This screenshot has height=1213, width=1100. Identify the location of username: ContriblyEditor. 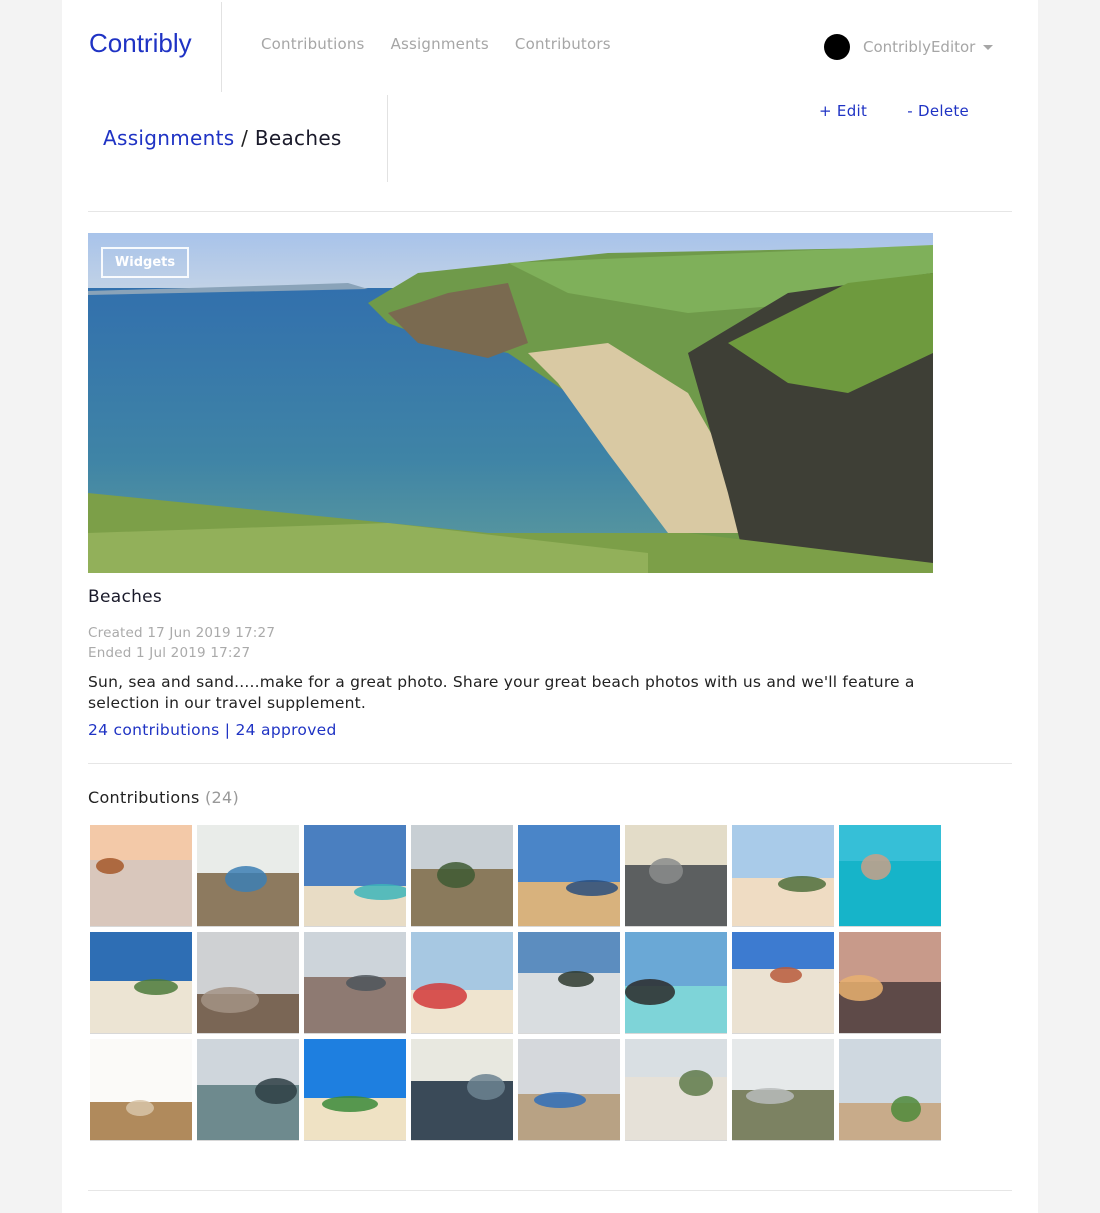
(919, 47).